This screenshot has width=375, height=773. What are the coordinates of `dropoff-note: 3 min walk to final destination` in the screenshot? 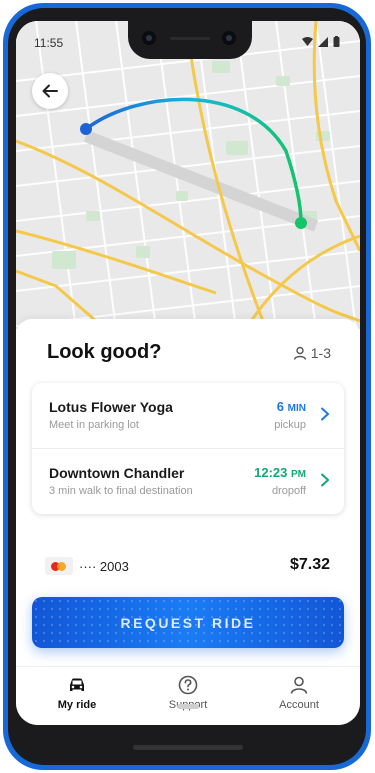 It's located at (121, 491).